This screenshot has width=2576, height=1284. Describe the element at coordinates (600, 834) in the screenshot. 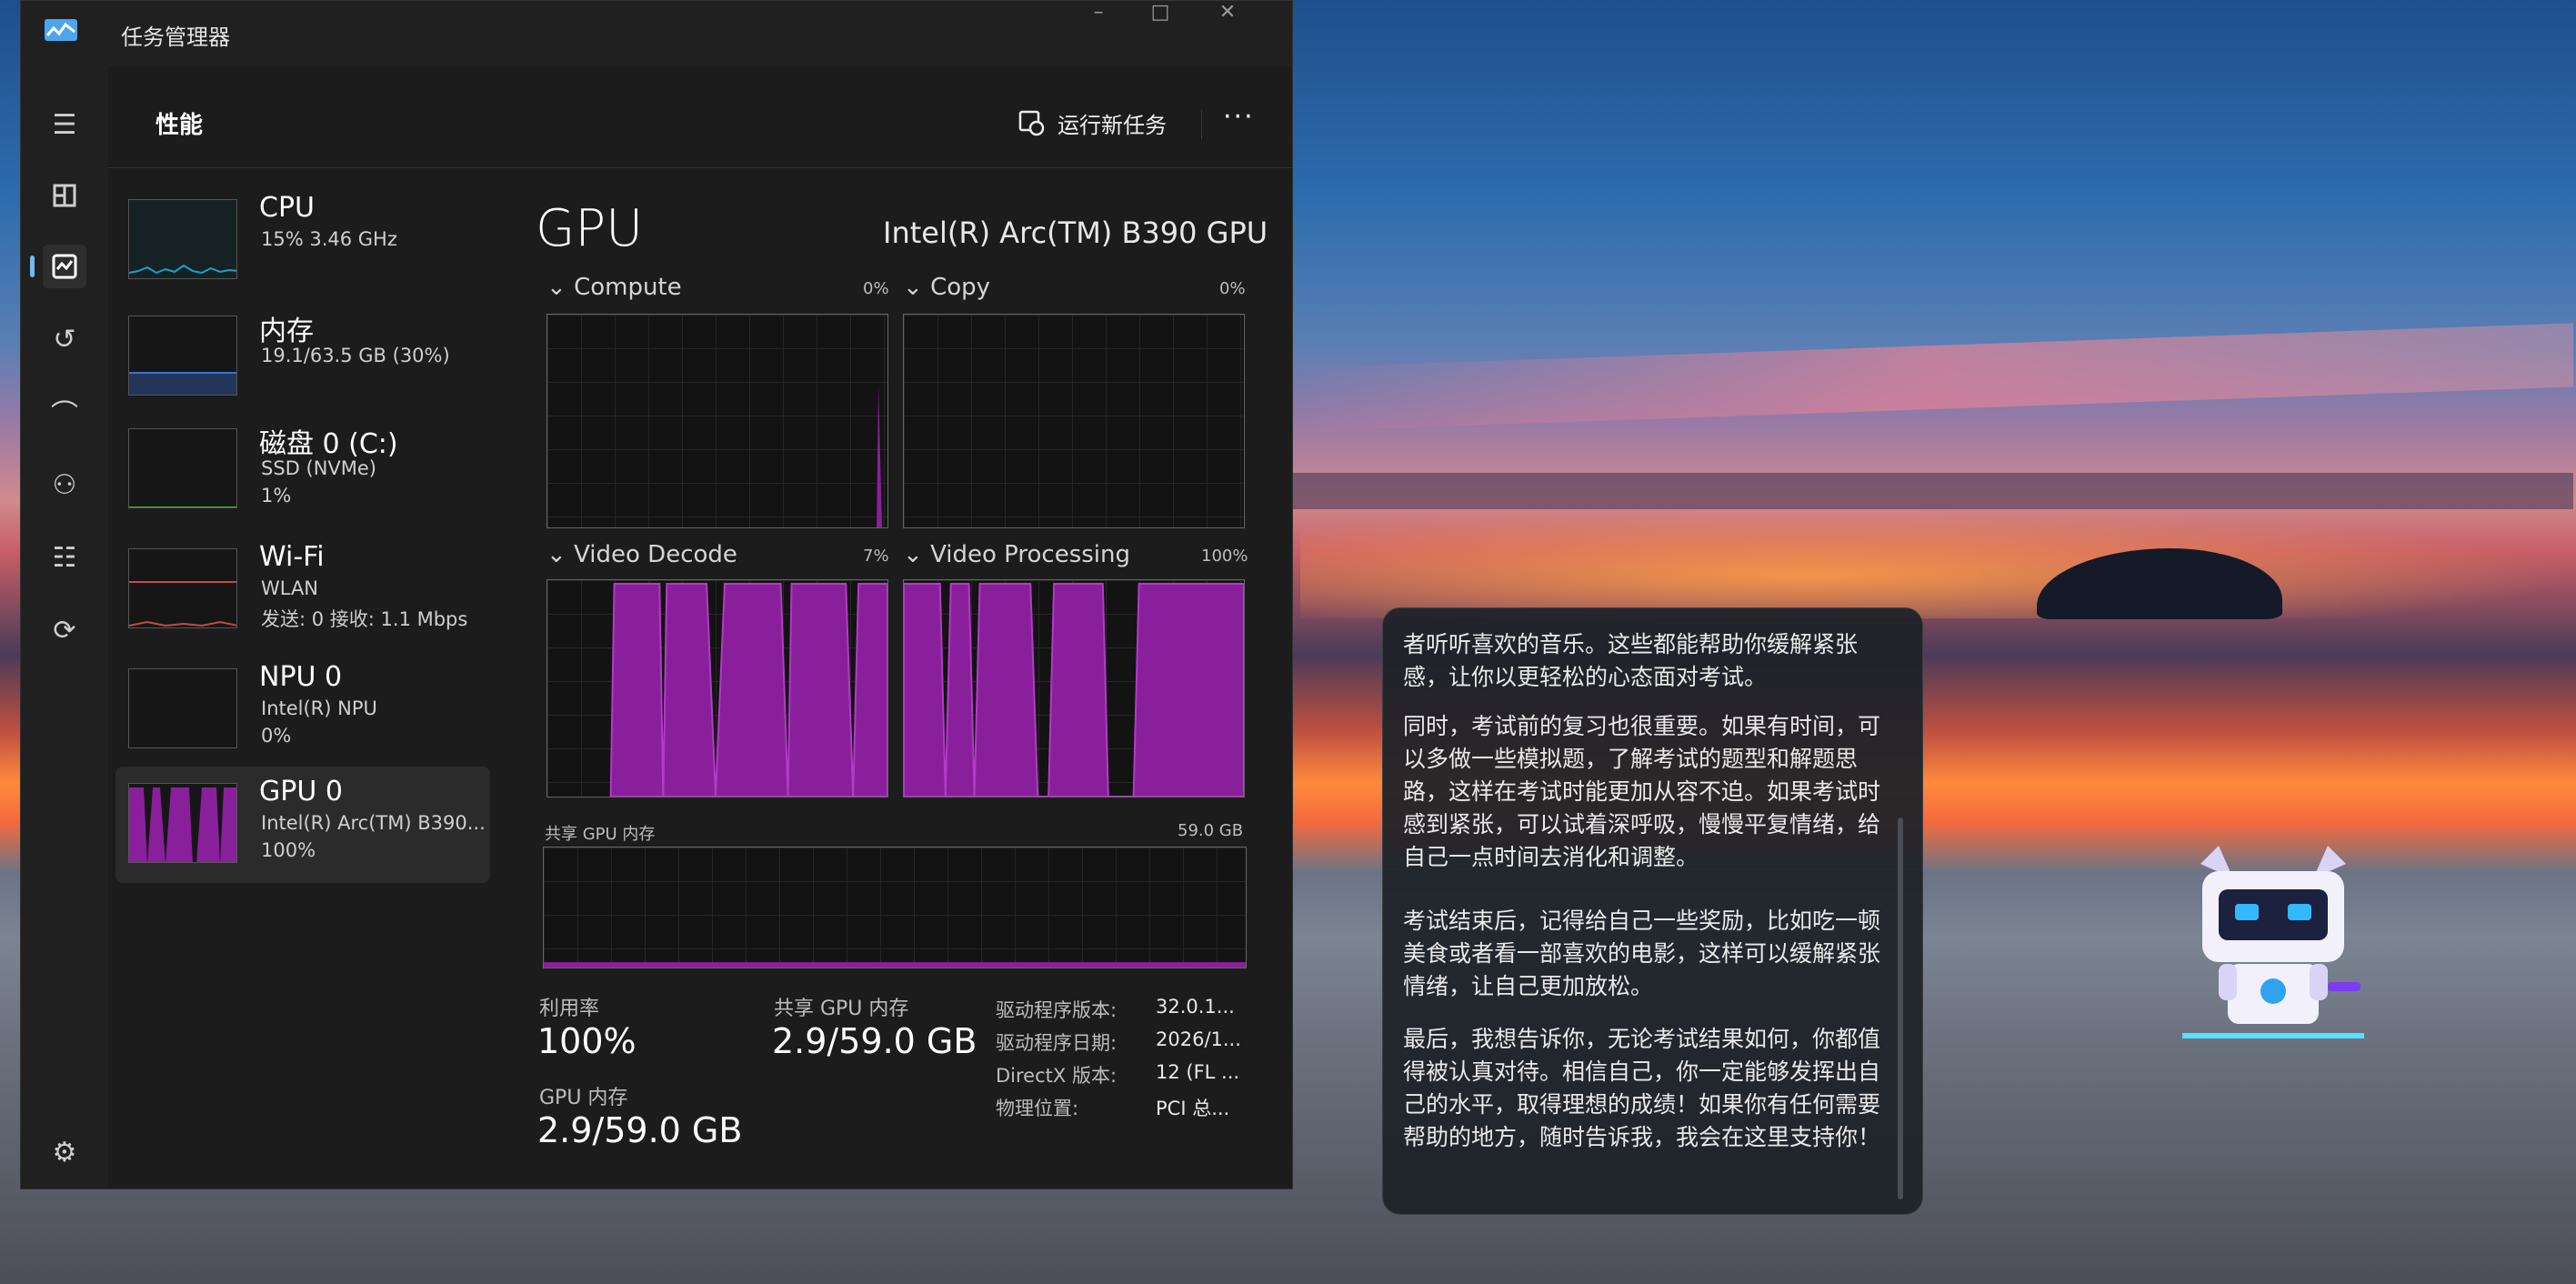

I see `shared-memory-graph-label: 共享 GPU 内存` at that location.